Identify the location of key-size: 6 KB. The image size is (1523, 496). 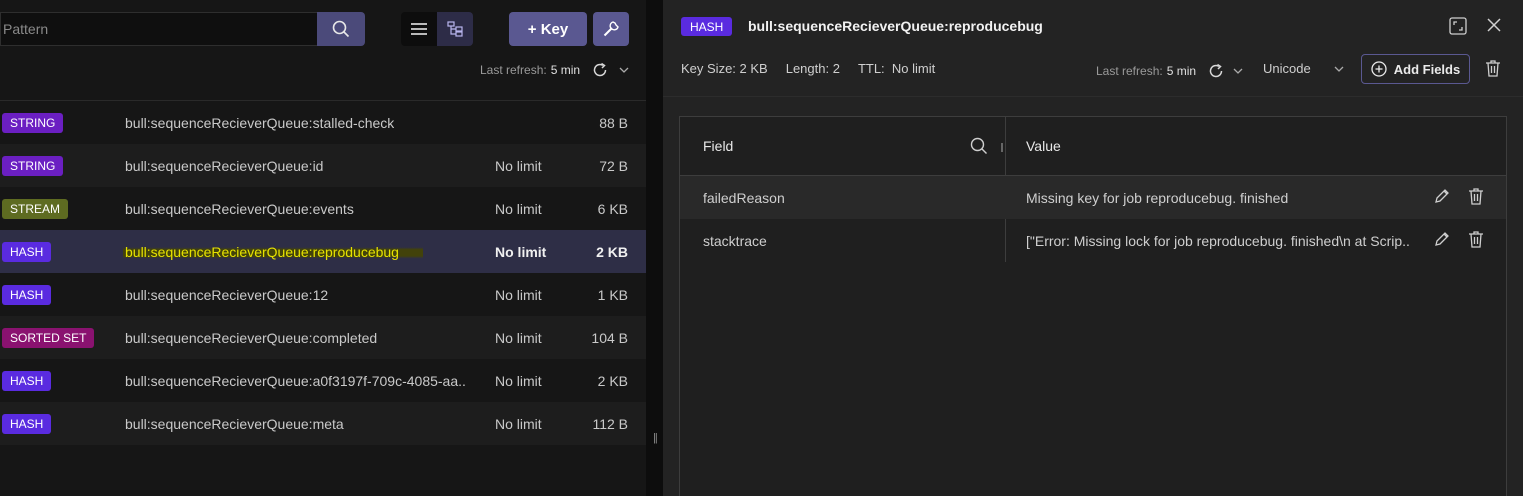
(612, 208).